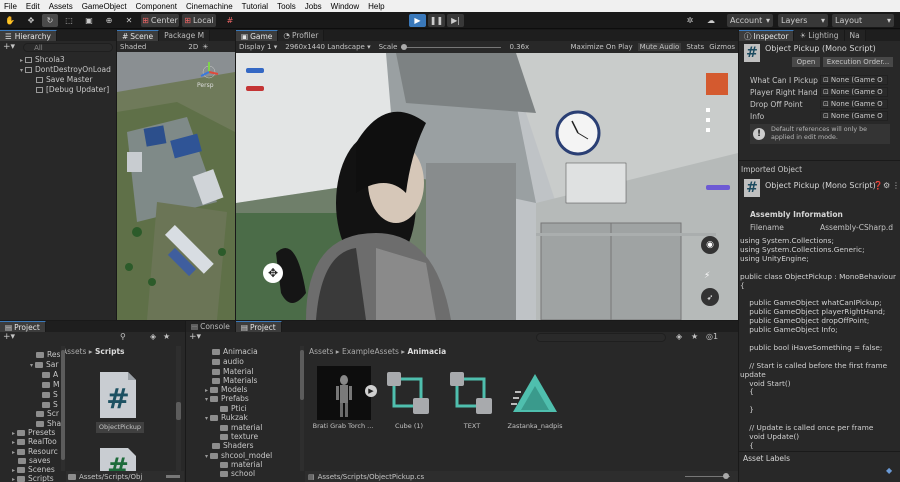 Image resolution: width=900 pixels, height=482 pixels. What do you see at coordinates (69, 20) in the screenshot?
I see `scale-tool-icon: ⬚` at bounding box center [69, 20].